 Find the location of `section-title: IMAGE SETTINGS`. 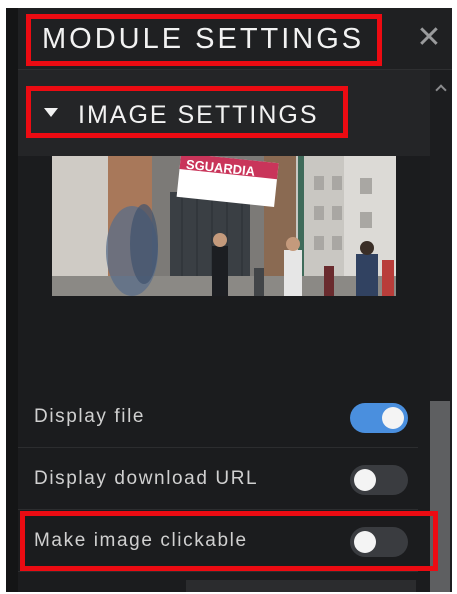

section-title: IMAGE SETTINGS is located at coordinates (198, 115).